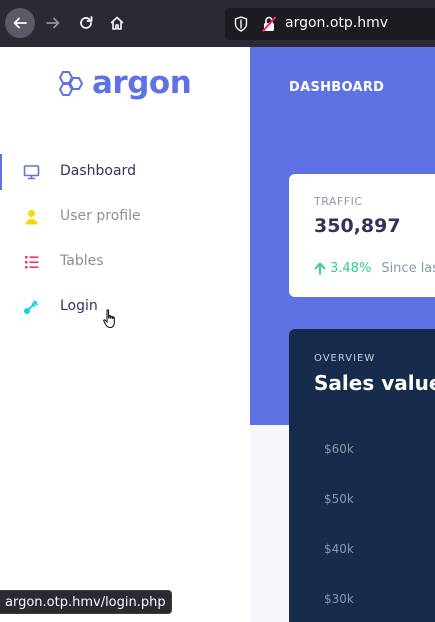  Describe the element at coordinates (269, 24) in the screenshot. I see `insecure-lock-icon` at that location.